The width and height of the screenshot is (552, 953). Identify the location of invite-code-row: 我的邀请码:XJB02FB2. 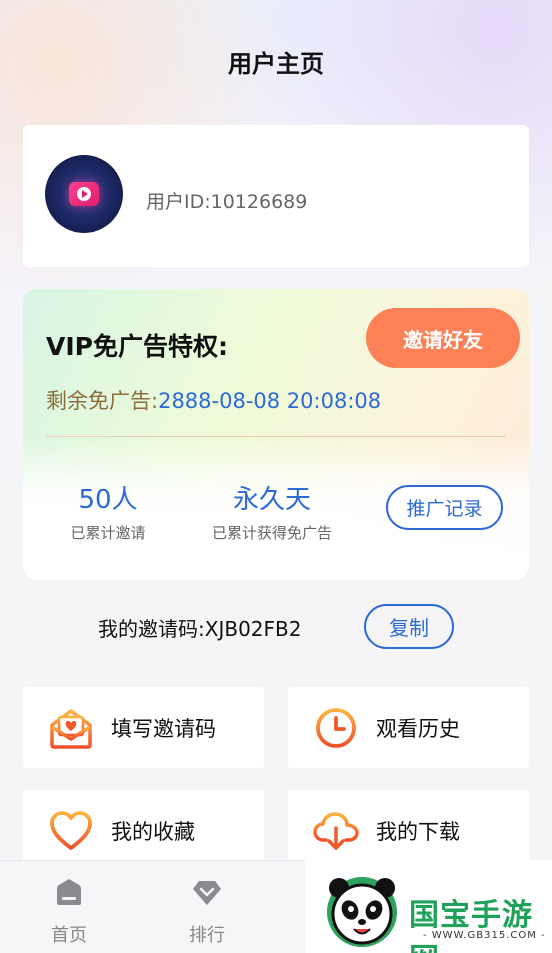
(199, 627).